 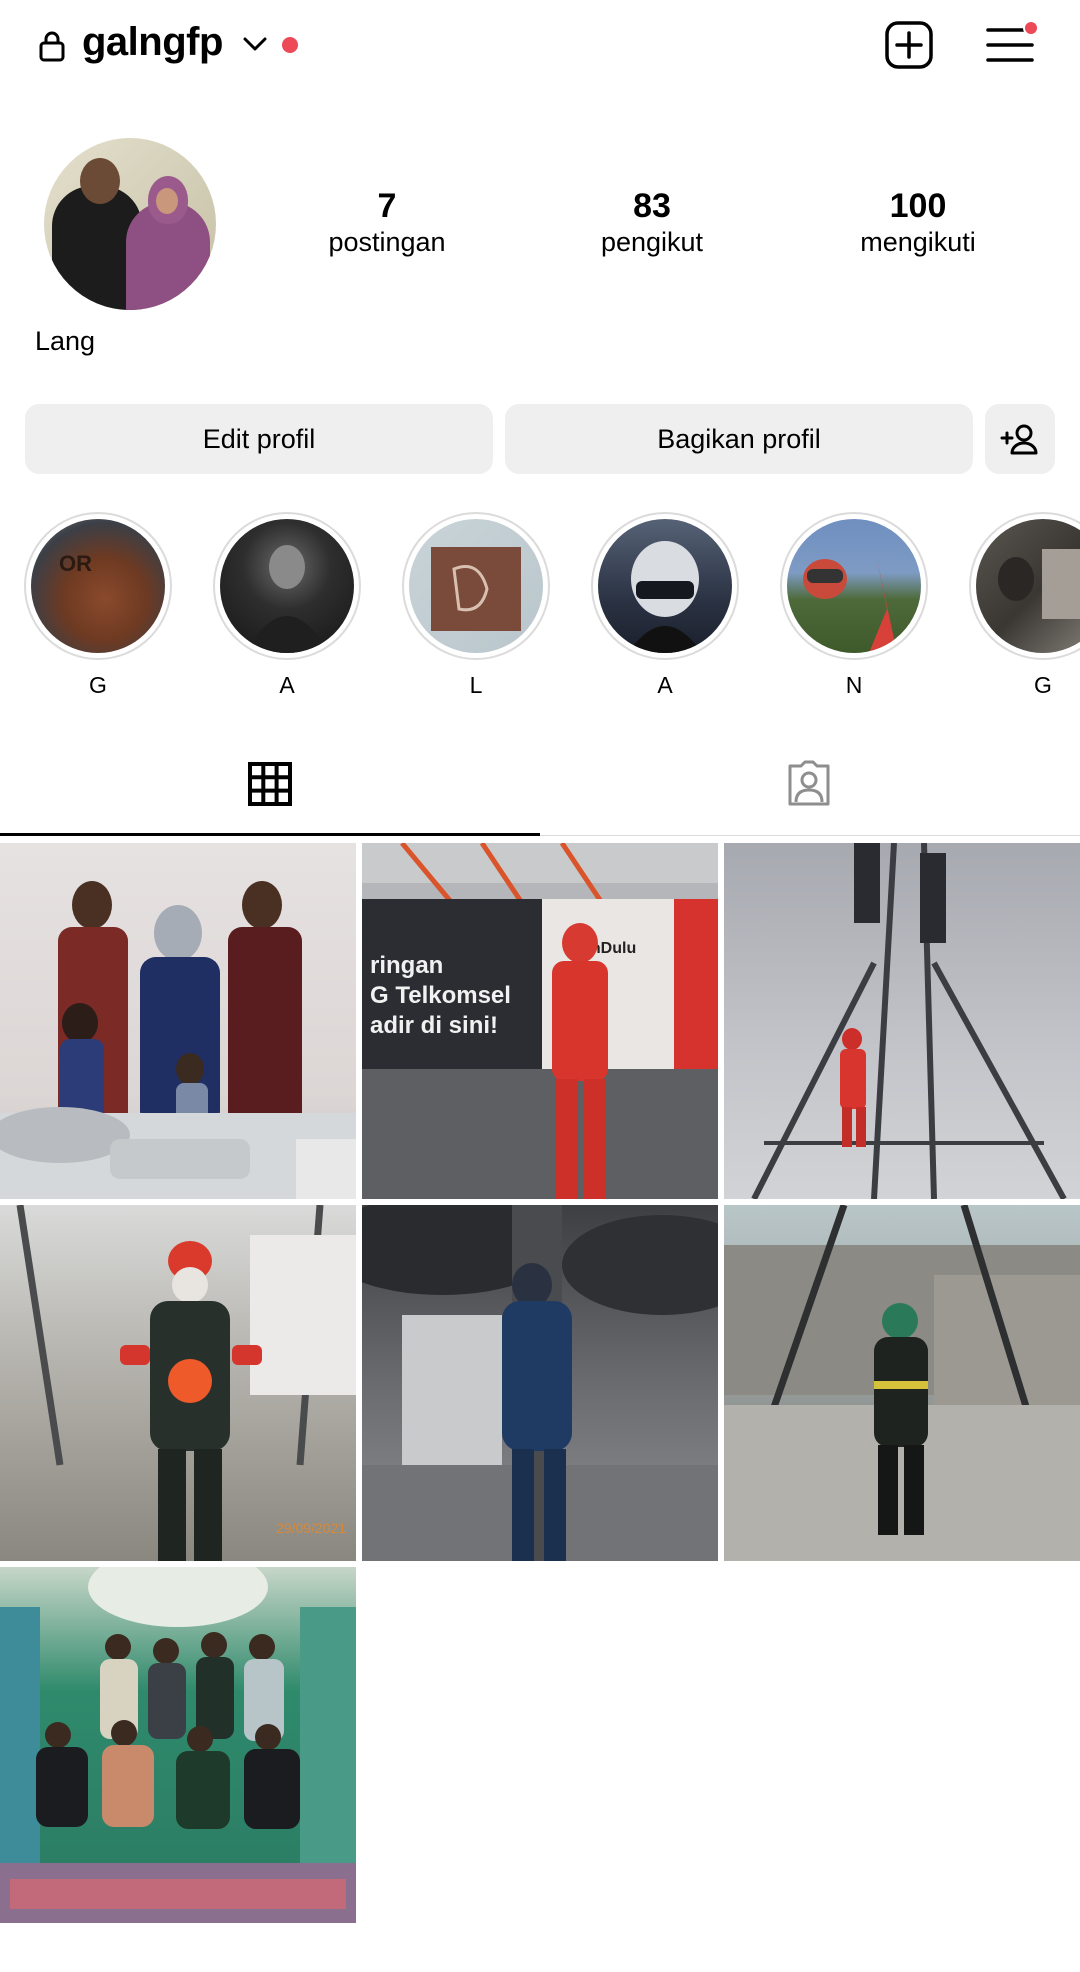 I want to click on highlight-label: L, so click(x=476, y=685).